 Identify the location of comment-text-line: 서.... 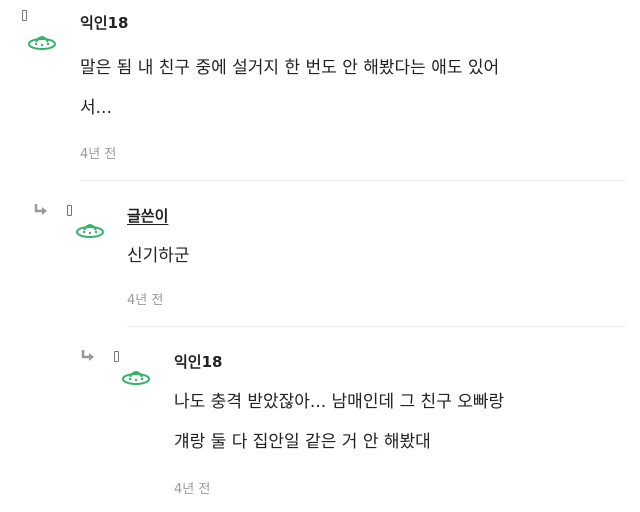
(96, 108).